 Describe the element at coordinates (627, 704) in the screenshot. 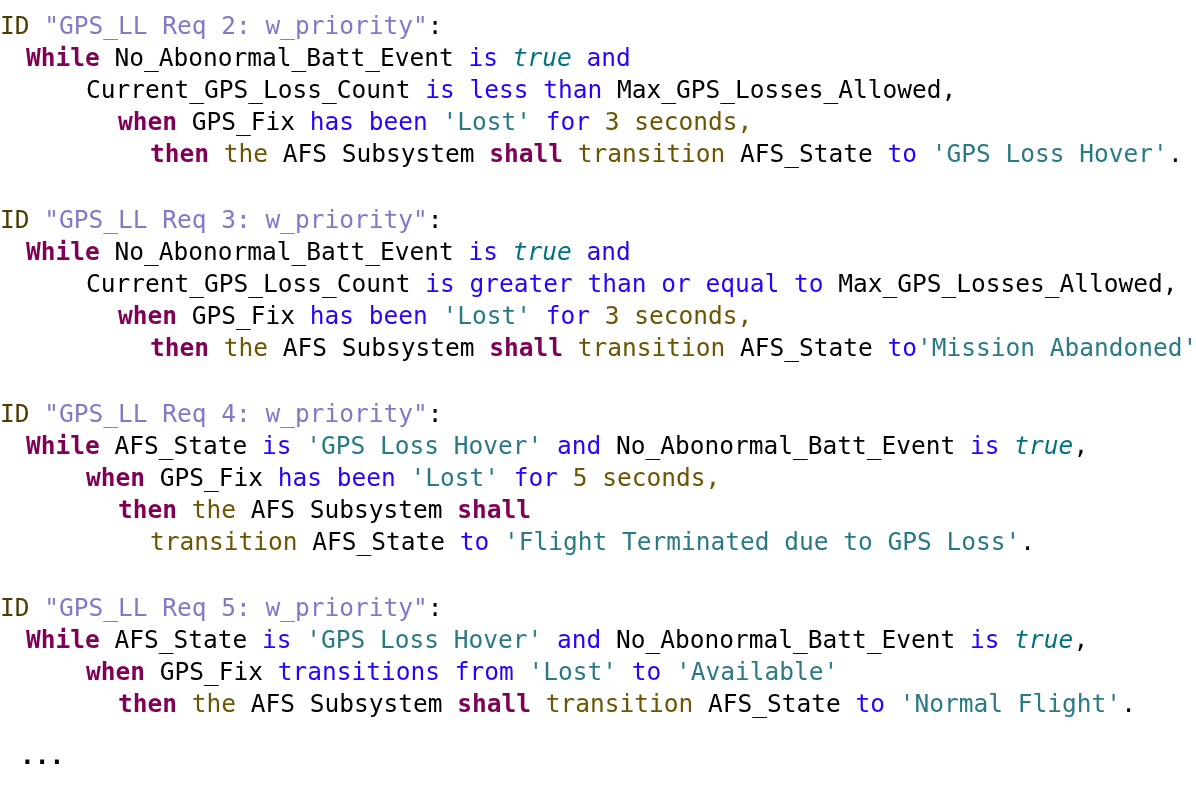

I see `code-line: then the AFS Subsystem shall transition AFS_State to 'Normal Flight'.` at that location.